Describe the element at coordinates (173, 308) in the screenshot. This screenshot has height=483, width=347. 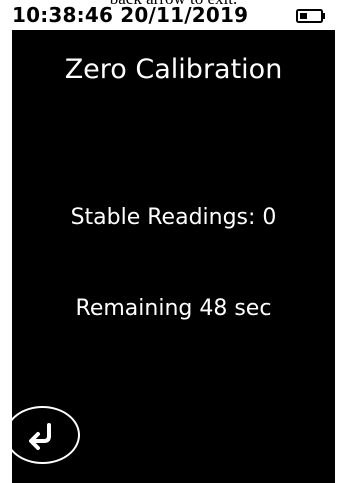
I see `remaining-time-text: Remaining 48 sec` at that location.